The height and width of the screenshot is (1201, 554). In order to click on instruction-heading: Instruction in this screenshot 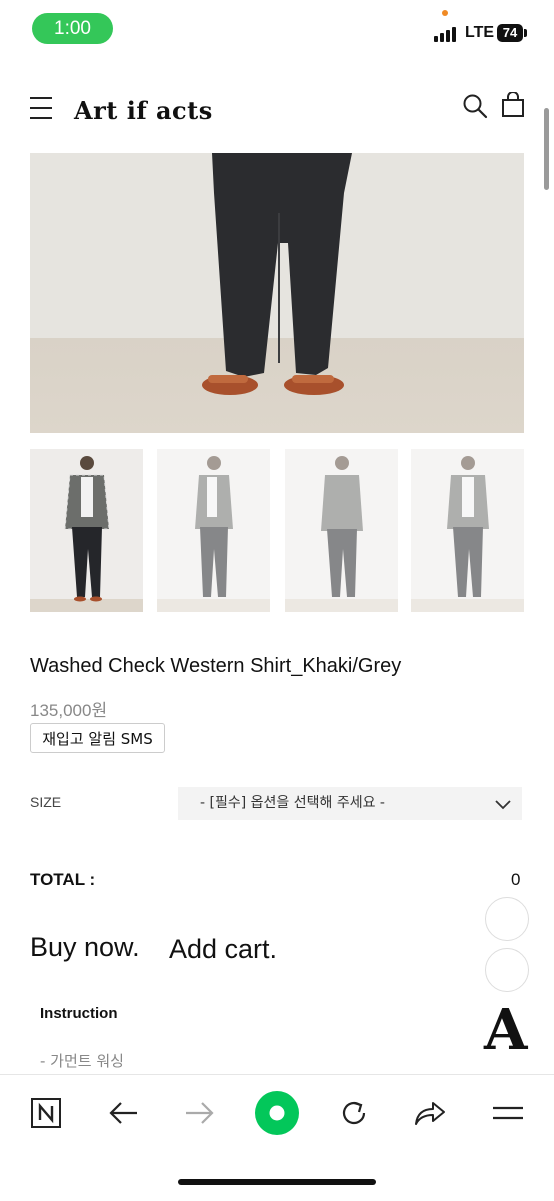, I will do `click(79, 1013)`.